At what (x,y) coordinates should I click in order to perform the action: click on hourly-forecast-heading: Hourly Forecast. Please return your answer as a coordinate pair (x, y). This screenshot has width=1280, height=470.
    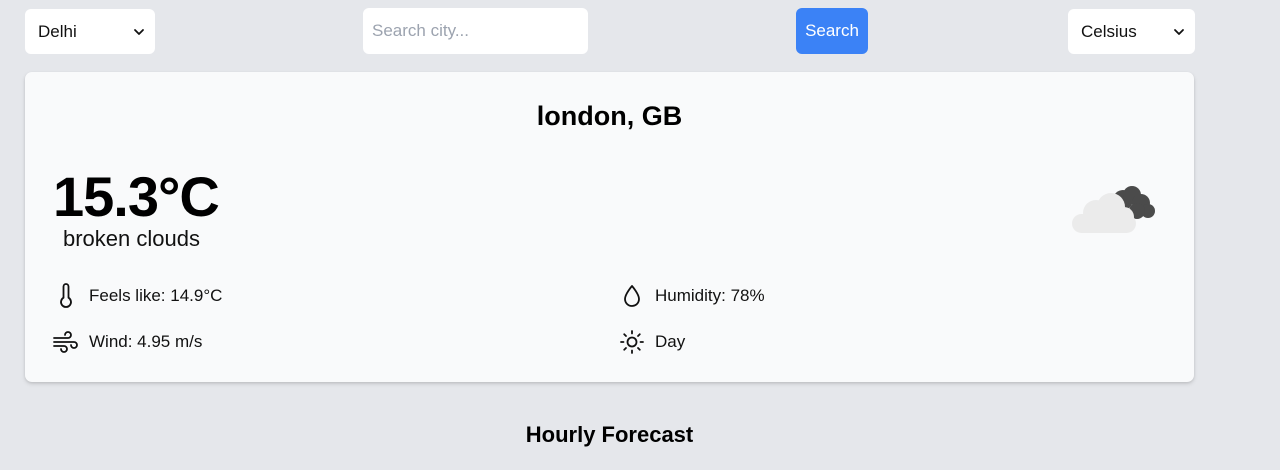
    Looking at the image, I should click on (609, 434).